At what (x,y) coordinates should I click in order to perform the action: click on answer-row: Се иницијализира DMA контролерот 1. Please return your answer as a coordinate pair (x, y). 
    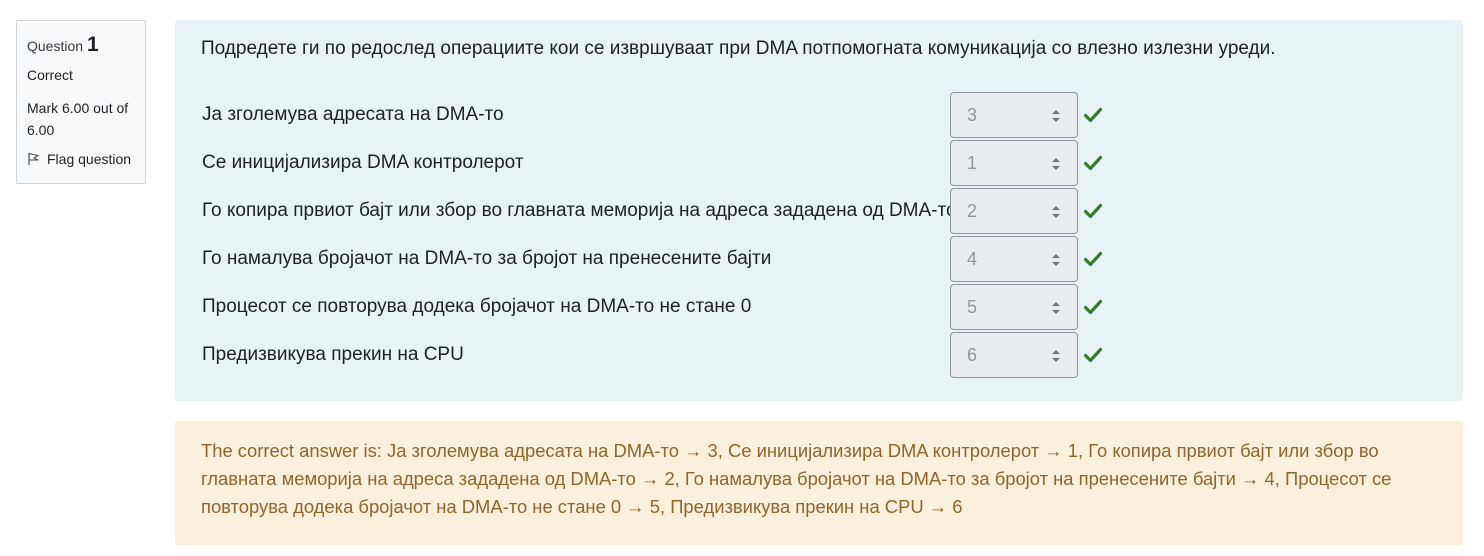
    Looking at the image, I should click on (819, 163).